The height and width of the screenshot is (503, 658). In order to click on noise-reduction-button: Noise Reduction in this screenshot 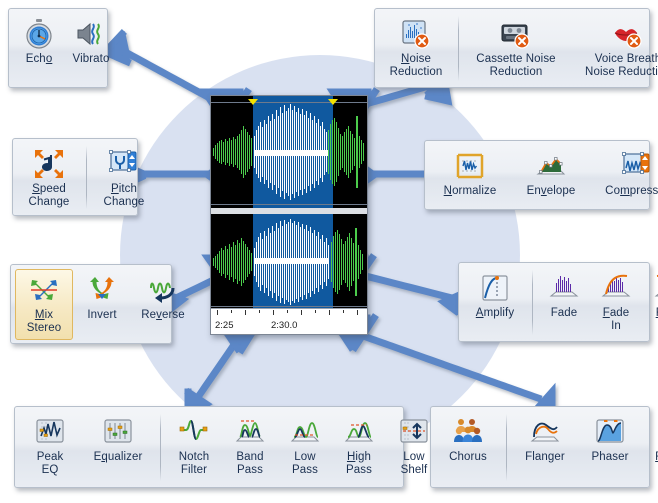, I will do `click(416, 48)`.